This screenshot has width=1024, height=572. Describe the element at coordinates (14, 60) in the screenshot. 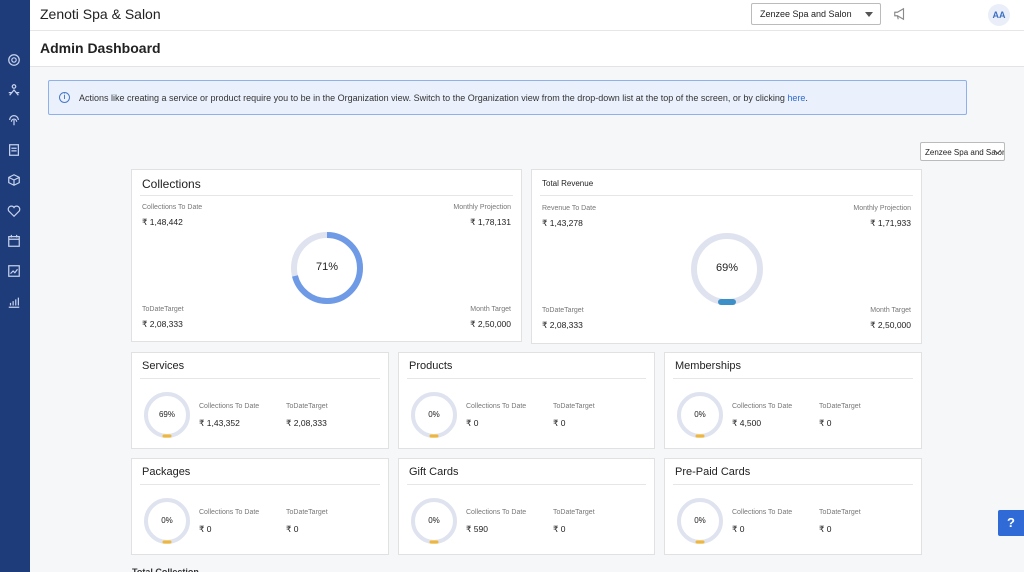

I see `settings-cube-icon` at that location.